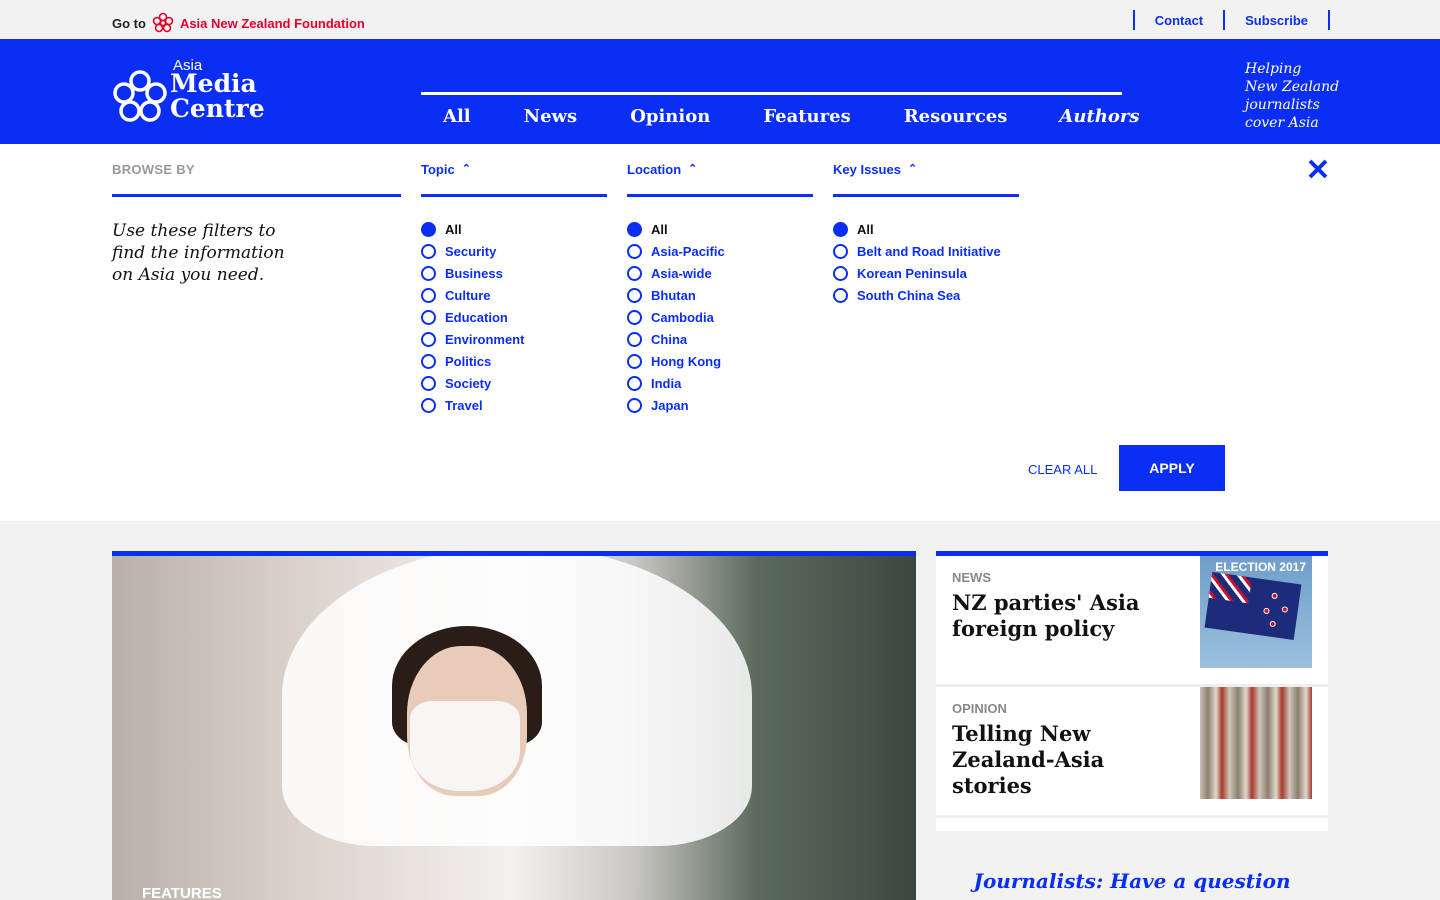 The image size is (1440, 900). Describe the element at coordinates (468, 383) in the screenshot. I see `option-label: Society` at that location.